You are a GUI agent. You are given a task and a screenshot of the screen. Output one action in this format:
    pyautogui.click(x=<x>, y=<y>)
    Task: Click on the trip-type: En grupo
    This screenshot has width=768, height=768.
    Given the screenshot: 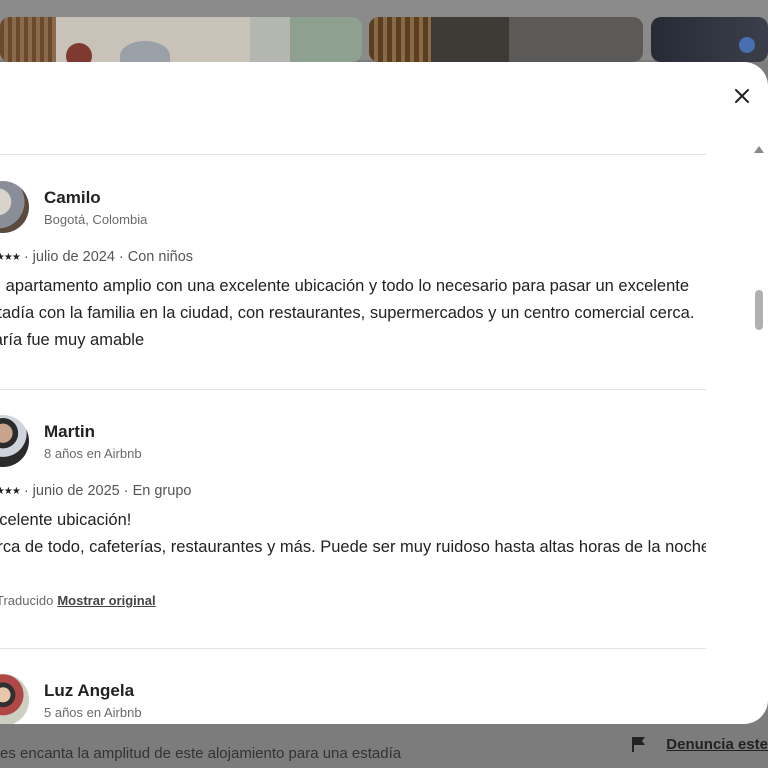 What is the action you would take?
    pyautogui.click(x=162, y=491)
    